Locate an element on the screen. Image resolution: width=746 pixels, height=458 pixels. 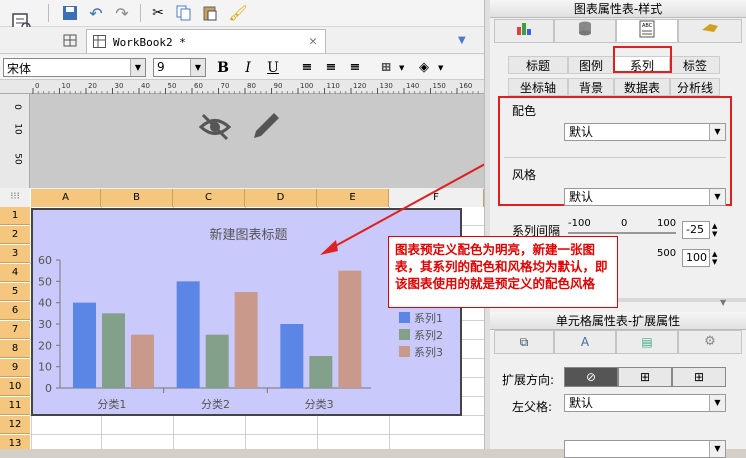
font-size-select: 9 ▼ is located at coordinates (179, 67).